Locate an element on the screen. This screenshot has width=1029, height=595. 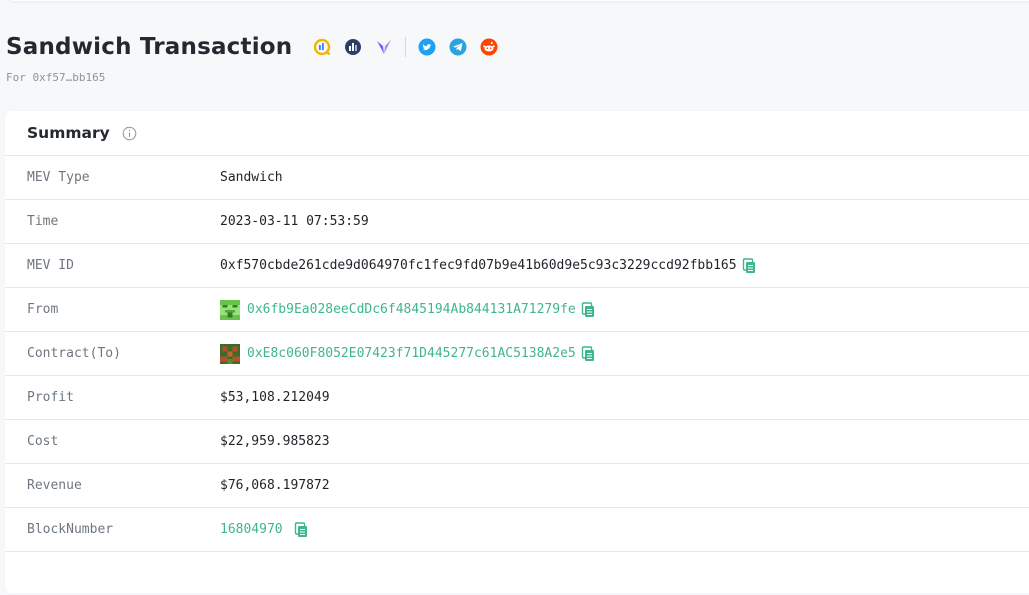
profit-text: $53,108.212049 is located at coordinates (275, 397).